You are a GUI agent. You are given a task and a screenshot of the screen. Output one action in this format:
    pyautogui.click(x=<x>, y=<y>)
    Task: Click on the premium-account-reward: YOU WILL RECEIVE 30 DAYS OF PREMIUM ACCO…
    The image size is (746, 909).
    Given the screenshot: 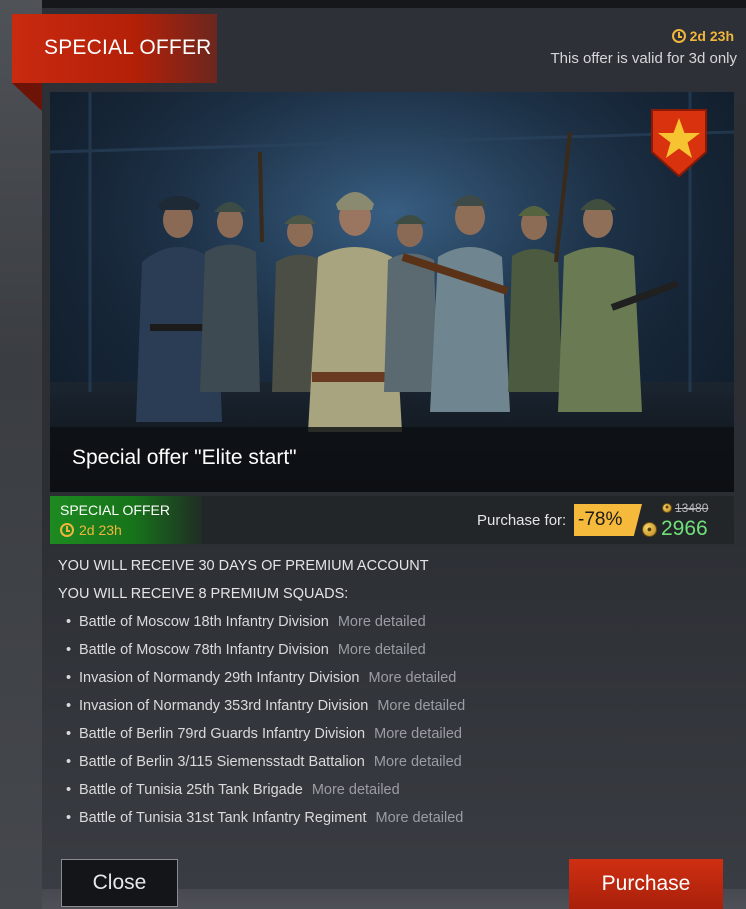 What is the action you would take?
    pyautogui.click(x=243, y=566)
    